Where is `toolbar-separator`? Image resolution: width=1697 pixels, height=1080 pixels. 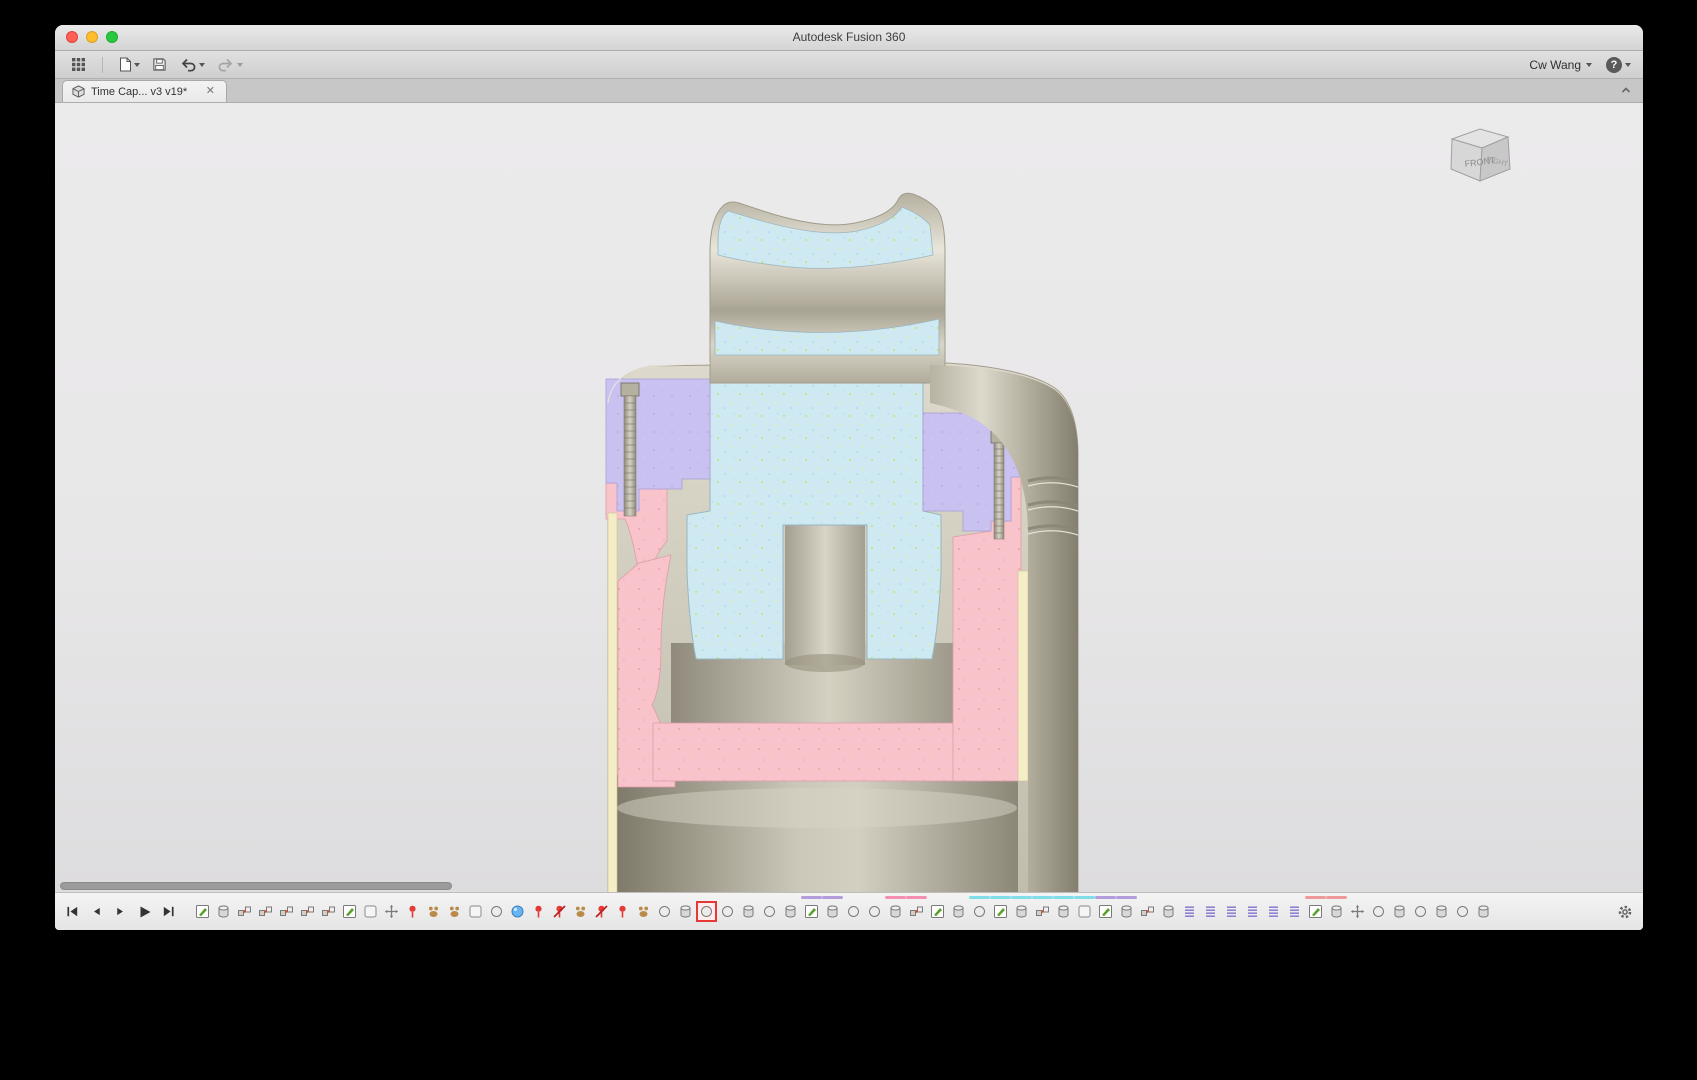 toolbar-separator is located at coordinates (102, 64).